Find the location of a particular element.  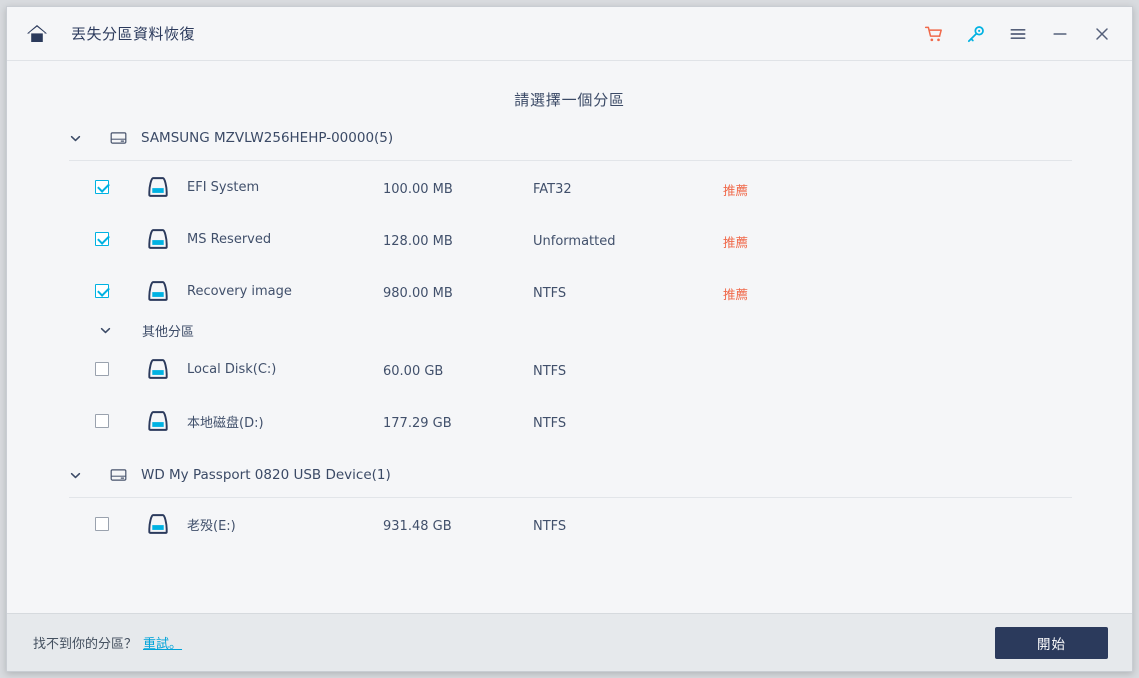

partition-size: 177.29 GB is located at coordinates (417, 423).